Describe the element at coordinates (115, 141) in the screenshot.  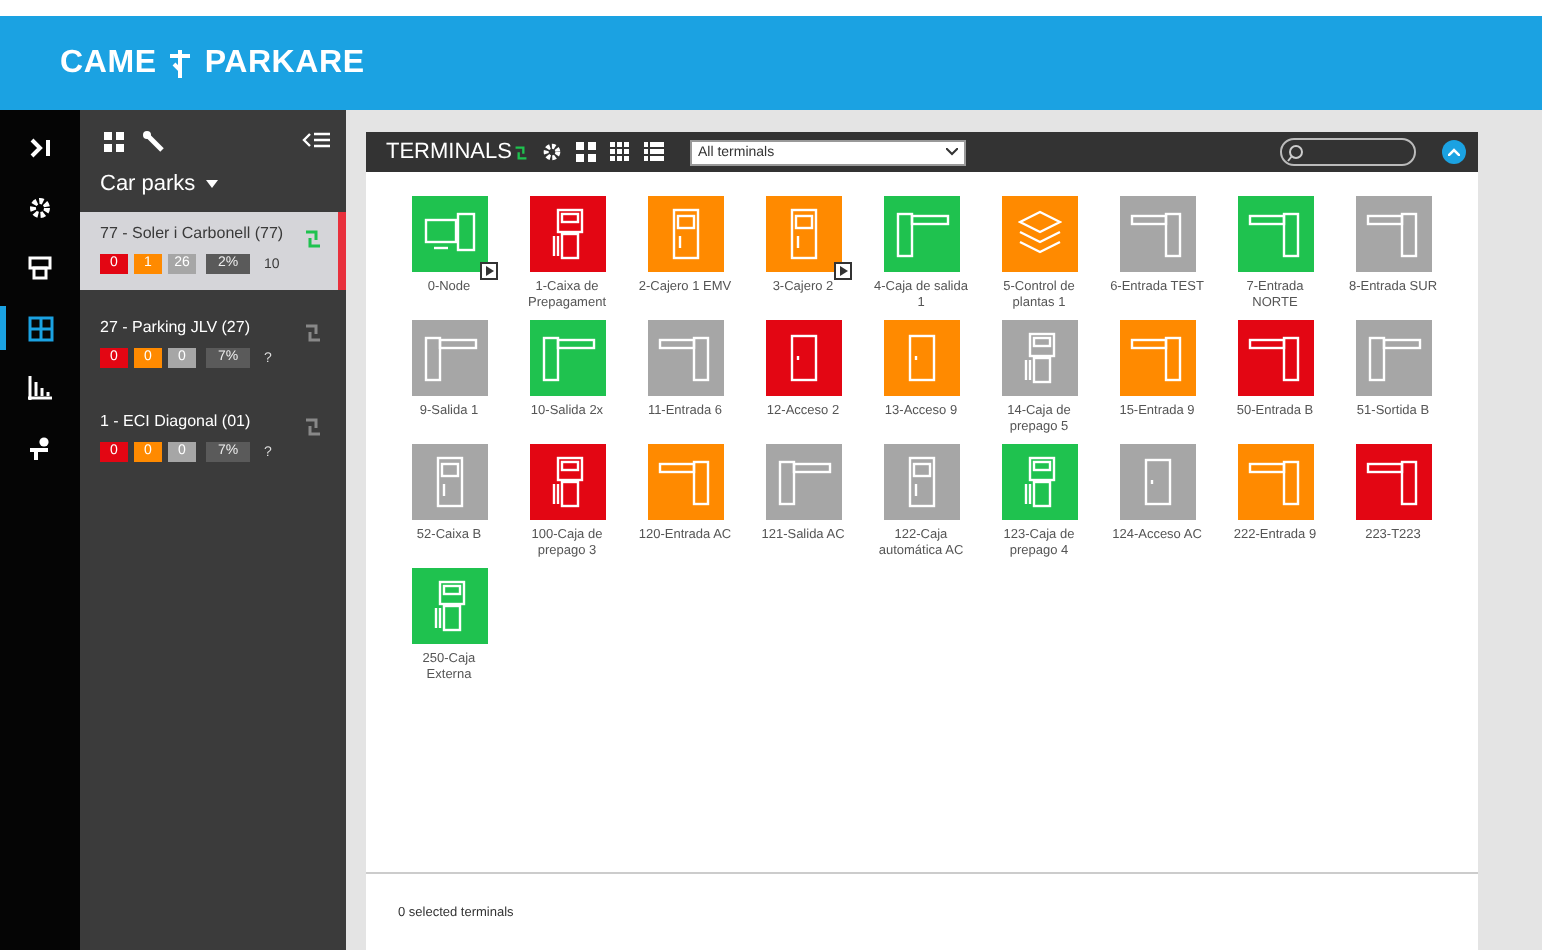
I see `tiles-icon` at that location.